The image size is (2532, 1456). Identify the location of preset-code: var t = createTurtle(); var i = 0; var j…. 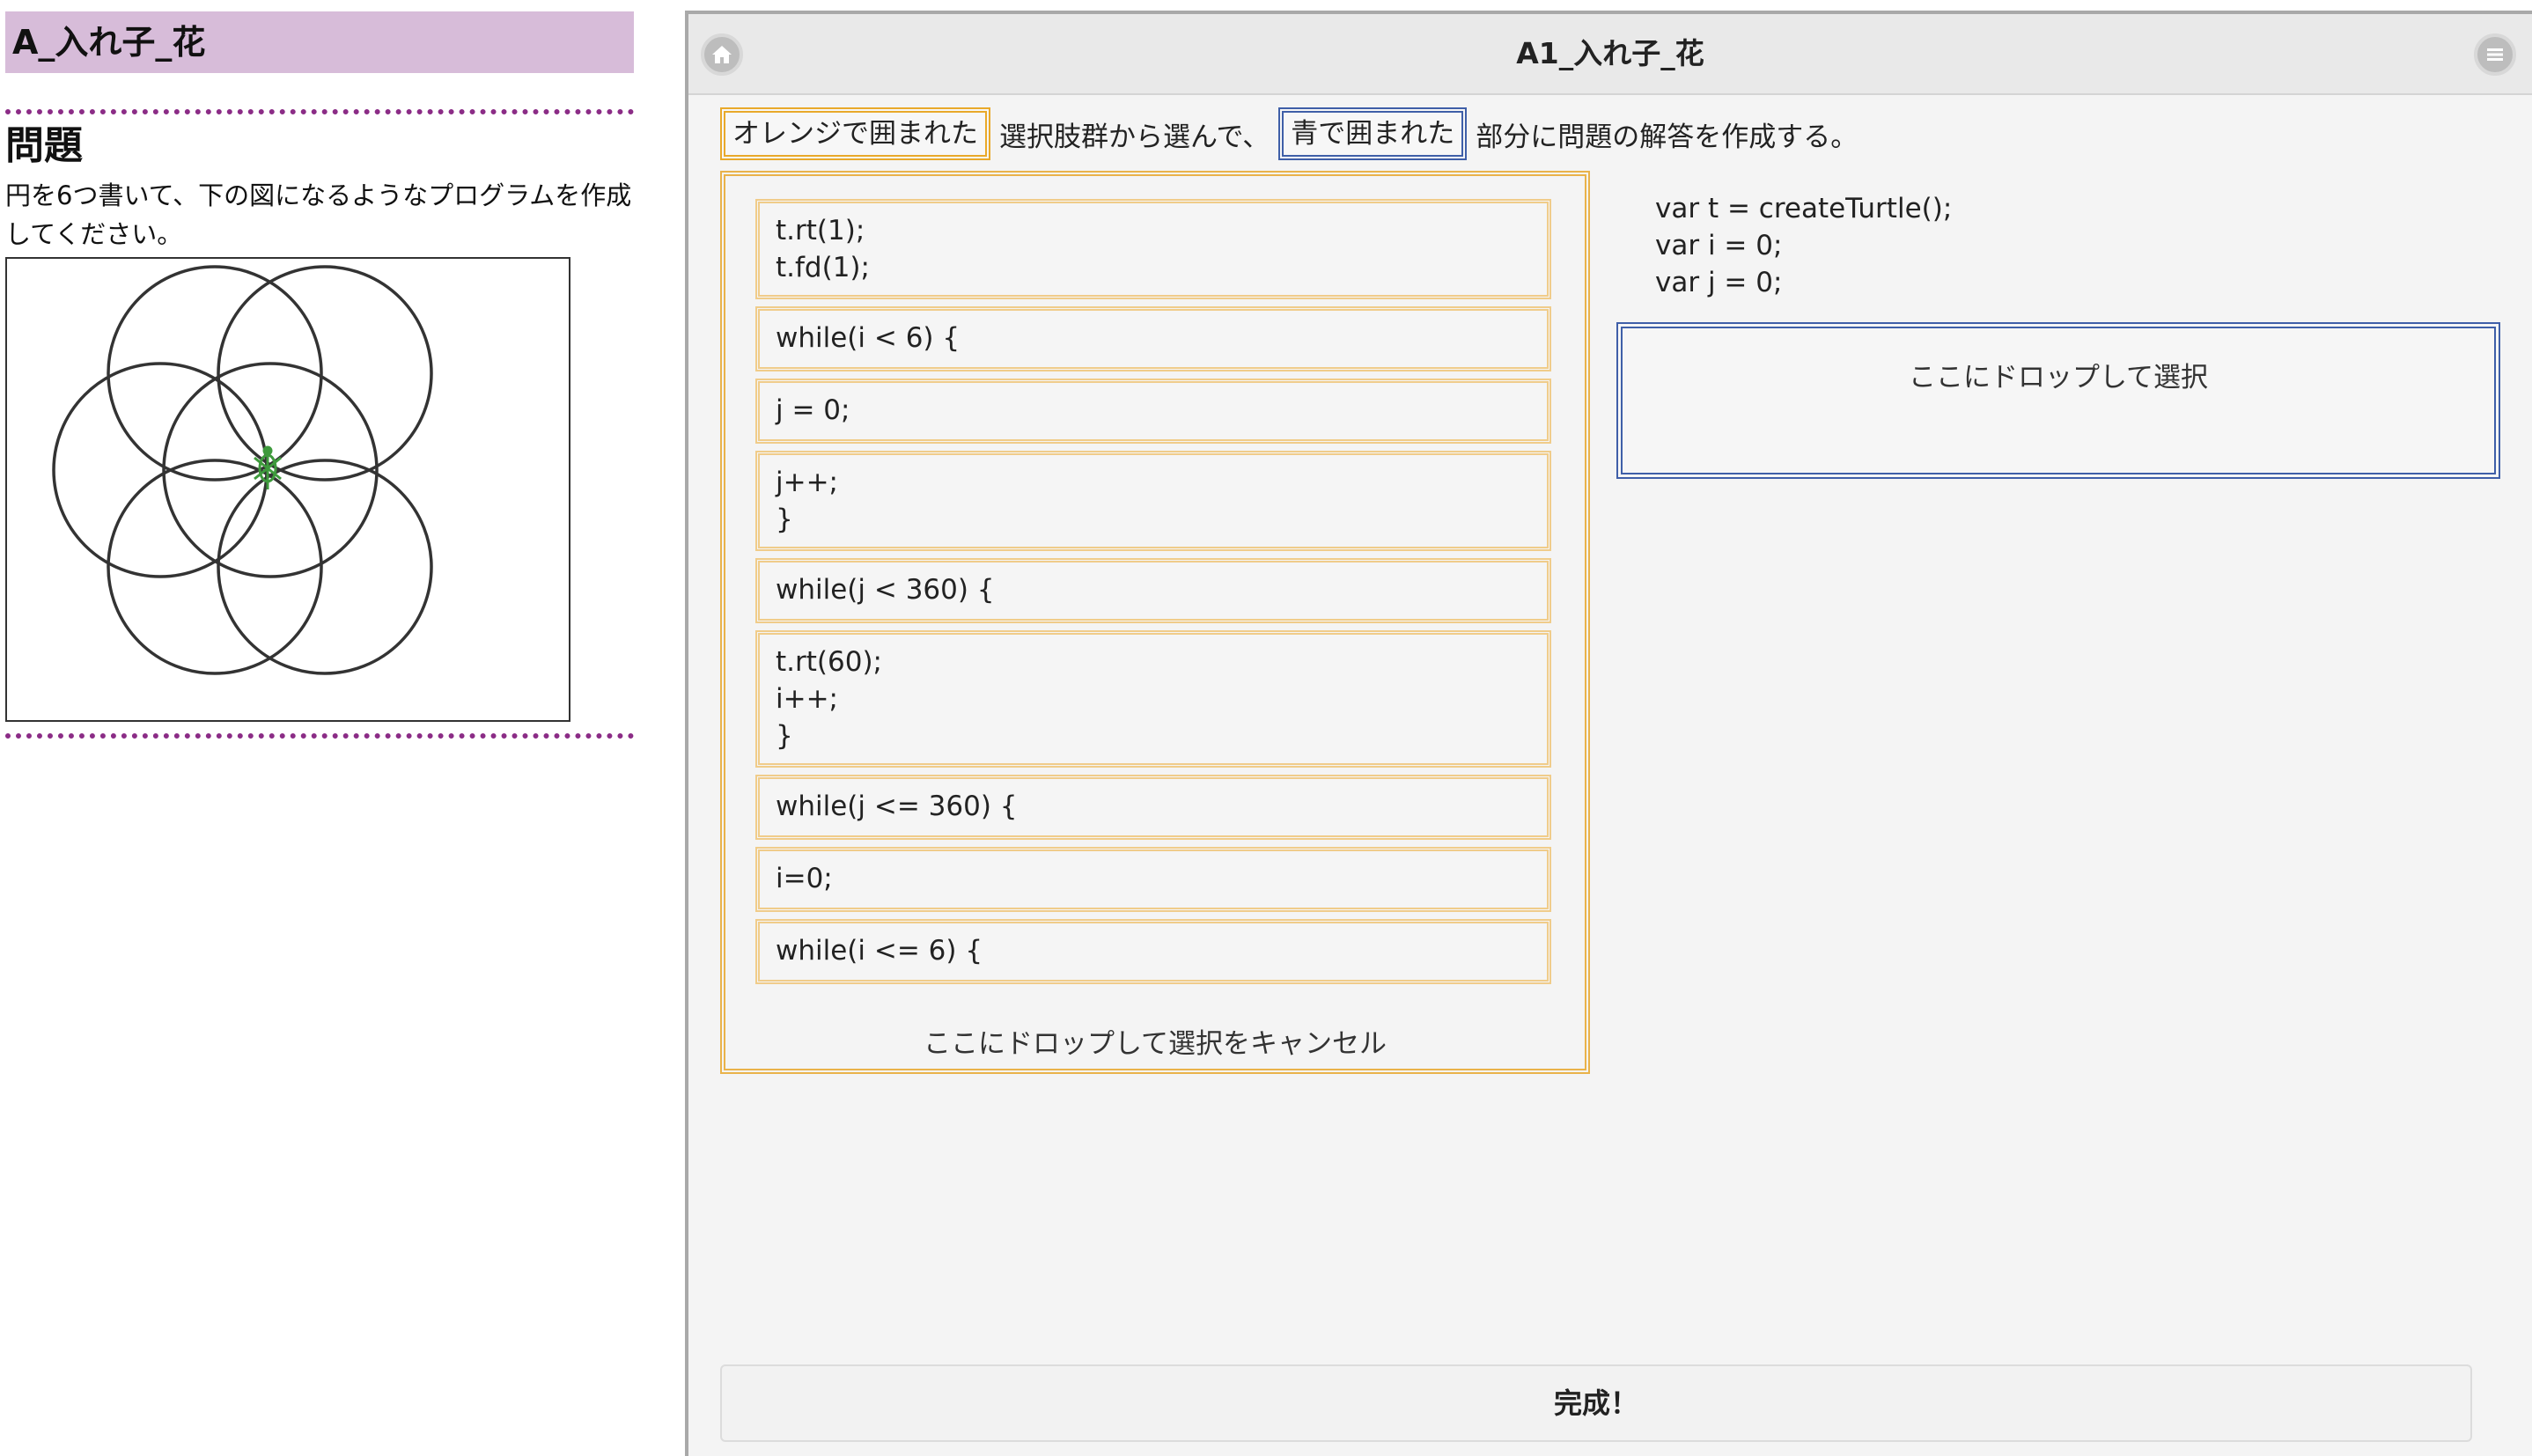
(1804, 245).